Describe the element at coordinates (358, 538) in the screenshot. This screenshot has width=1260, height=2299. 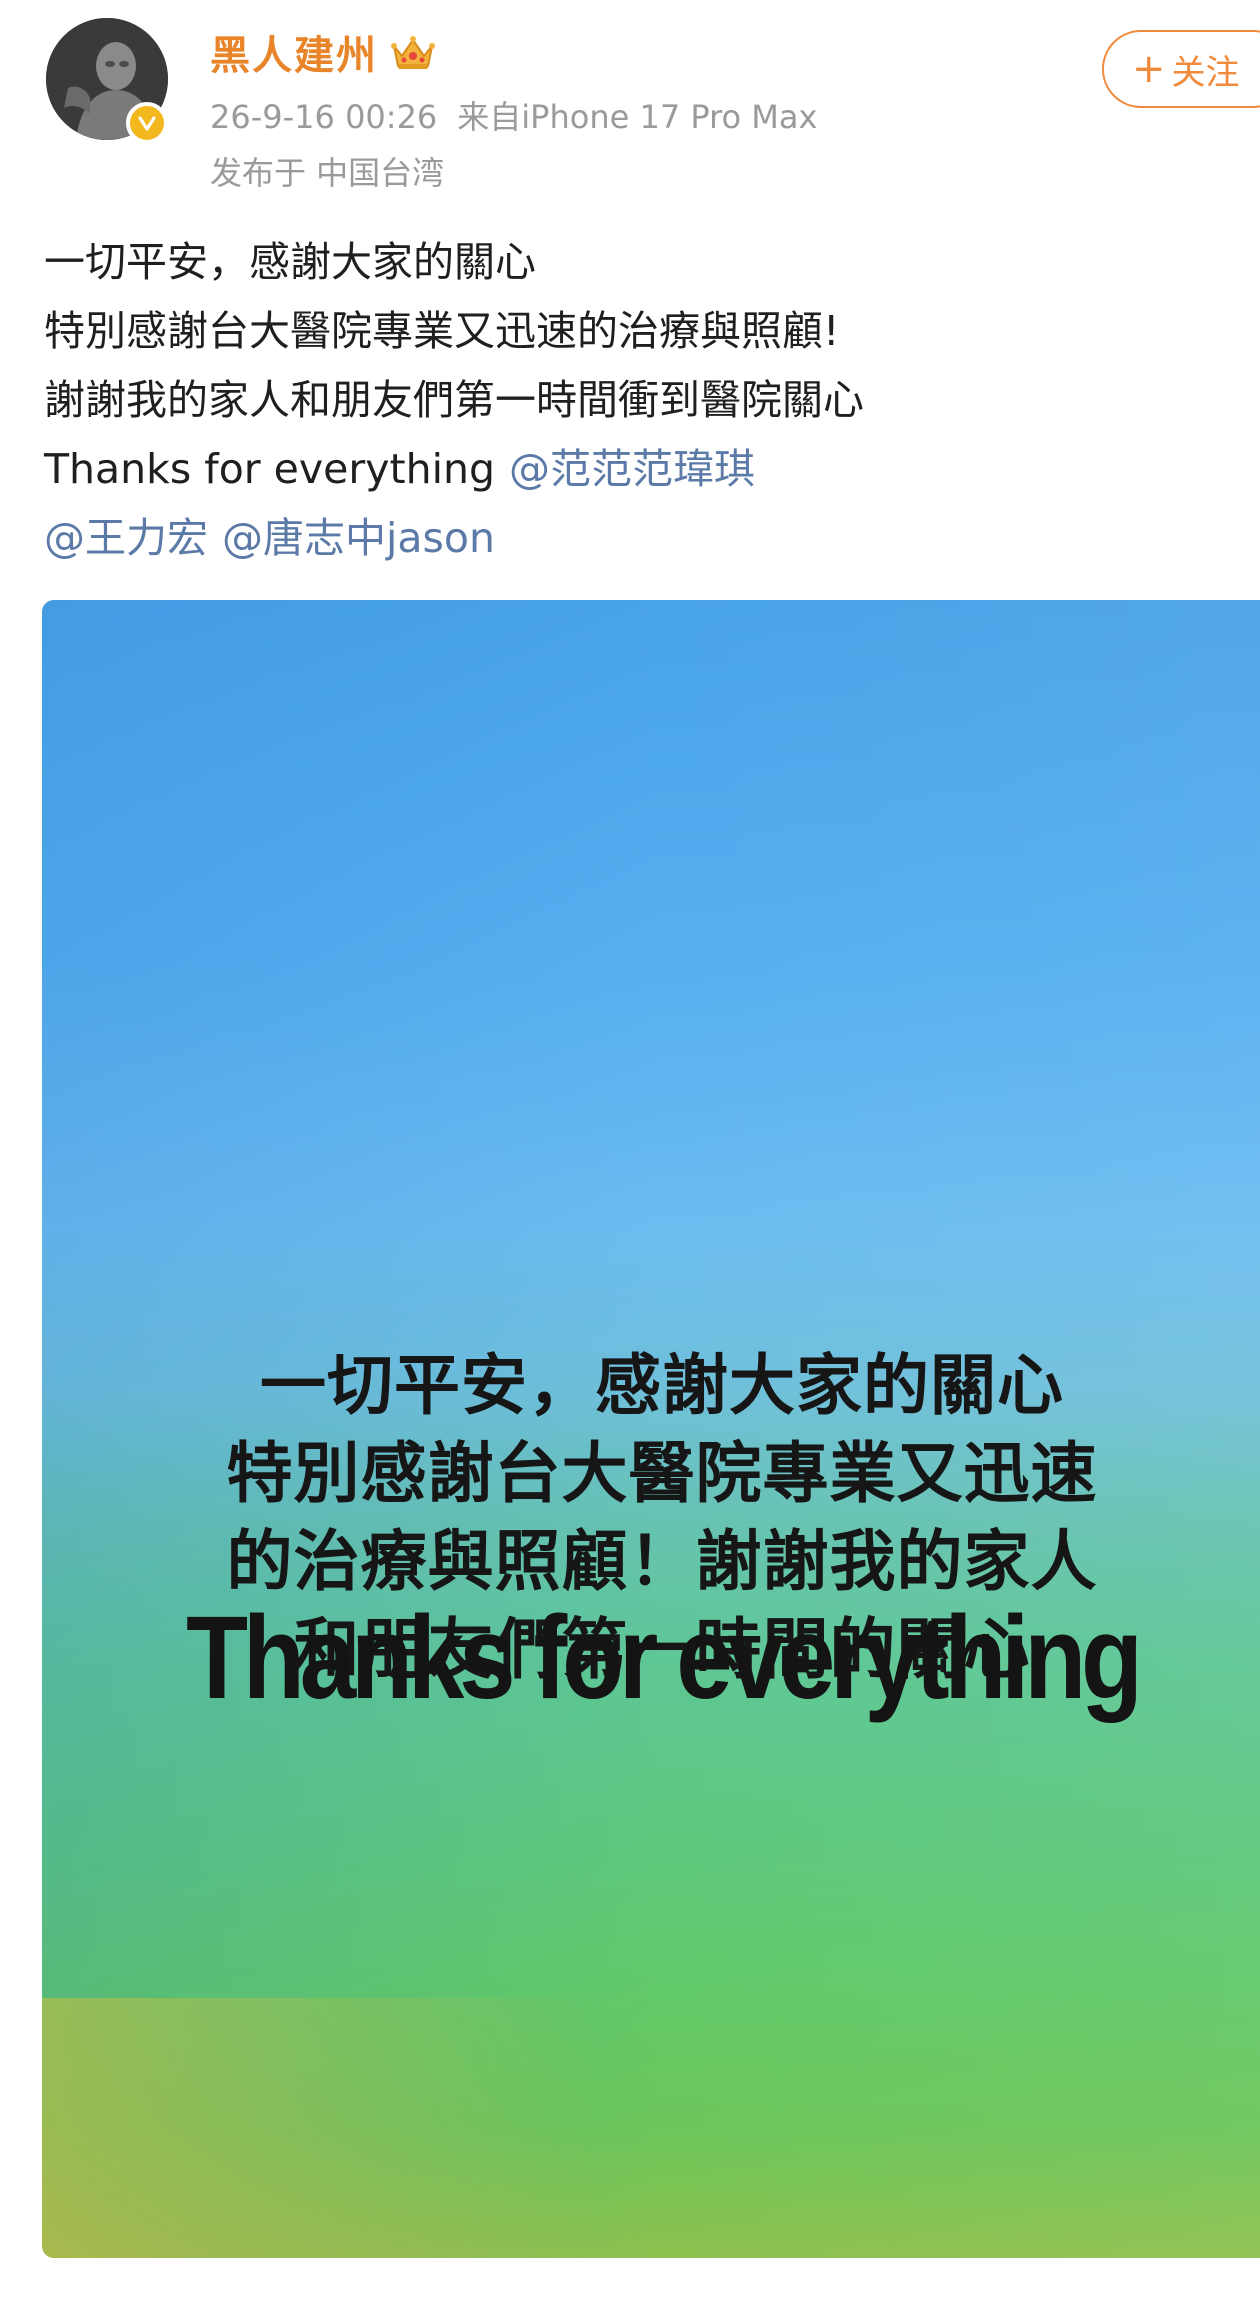
I see `mention-link: @唐志中jason` at that location.